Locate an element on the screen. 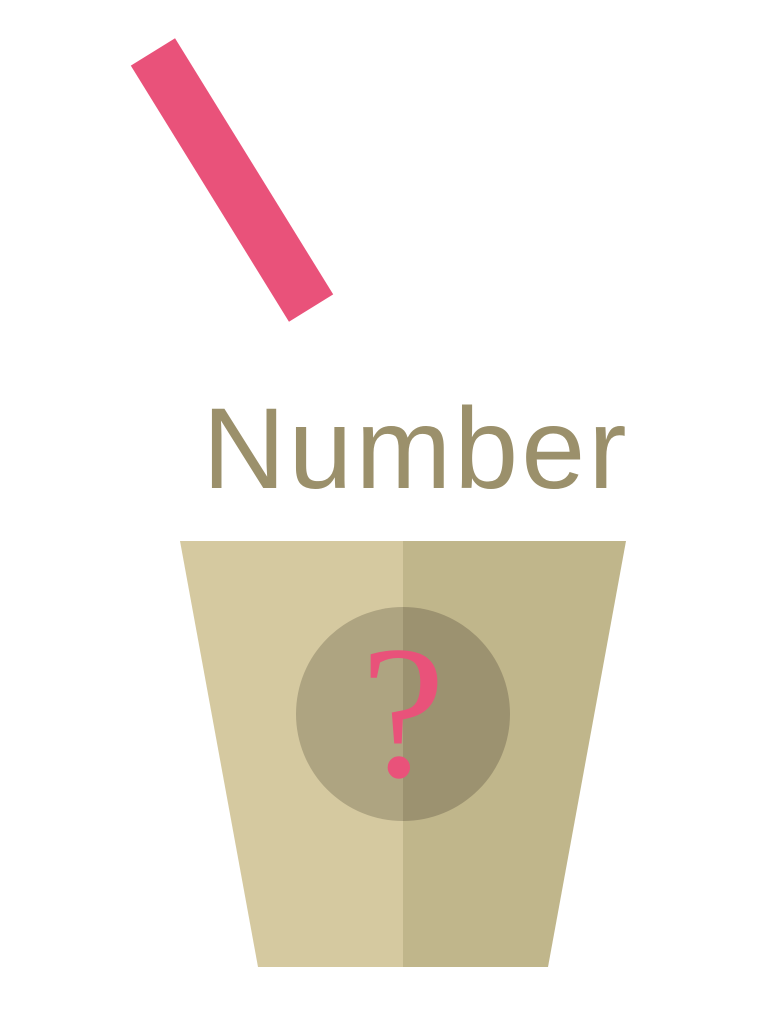 Image resolution: width=768 pixels, height=1024 pixels. question-badge-icon: ? is located at coordinates (403, 714).